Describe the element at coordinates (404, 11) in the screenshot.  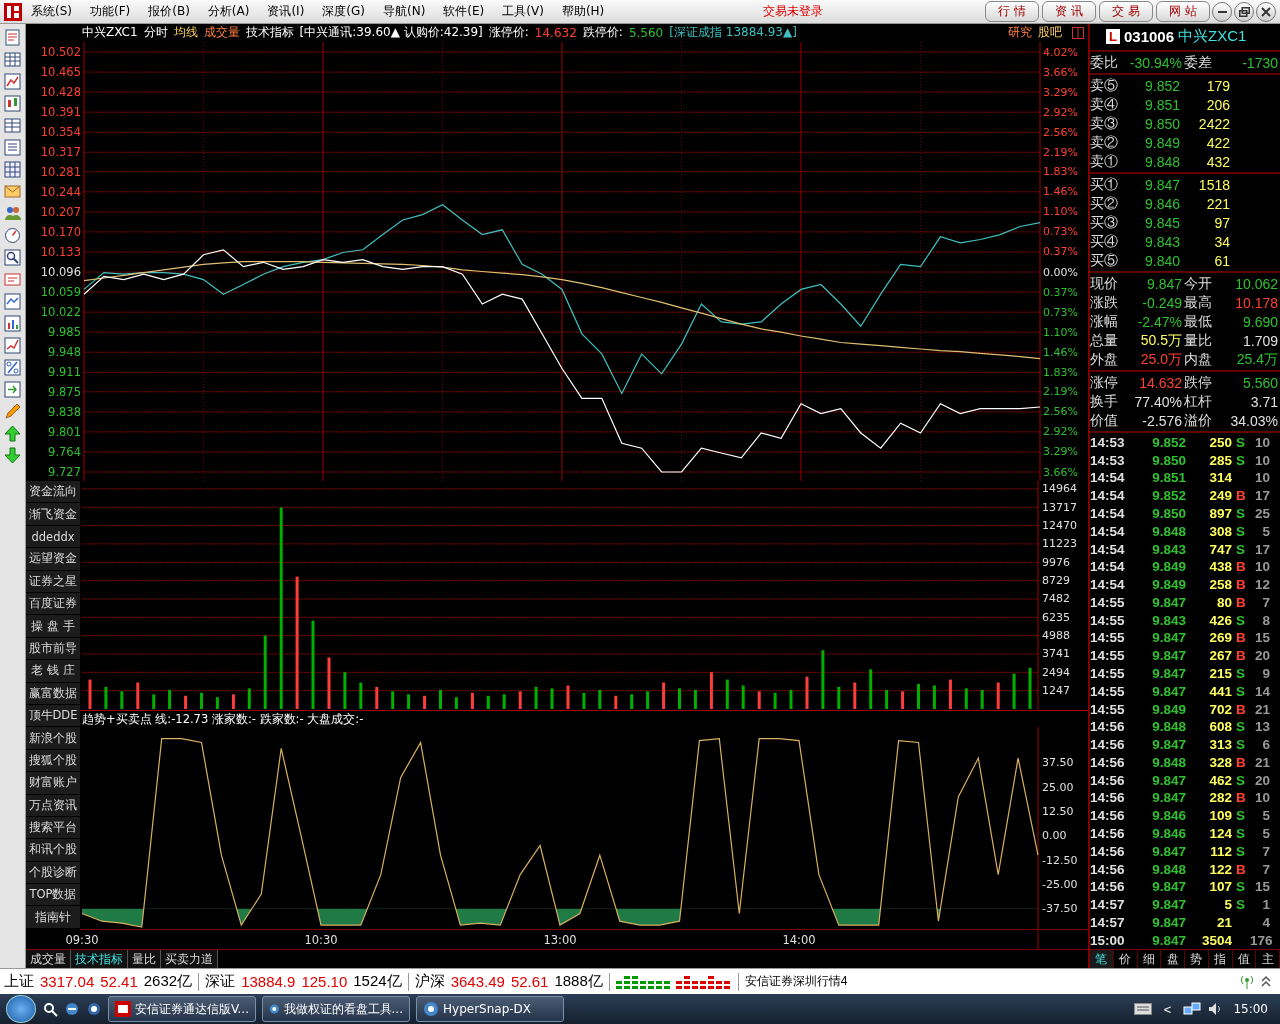
I see `menu-item: 导航(N)` at that location.